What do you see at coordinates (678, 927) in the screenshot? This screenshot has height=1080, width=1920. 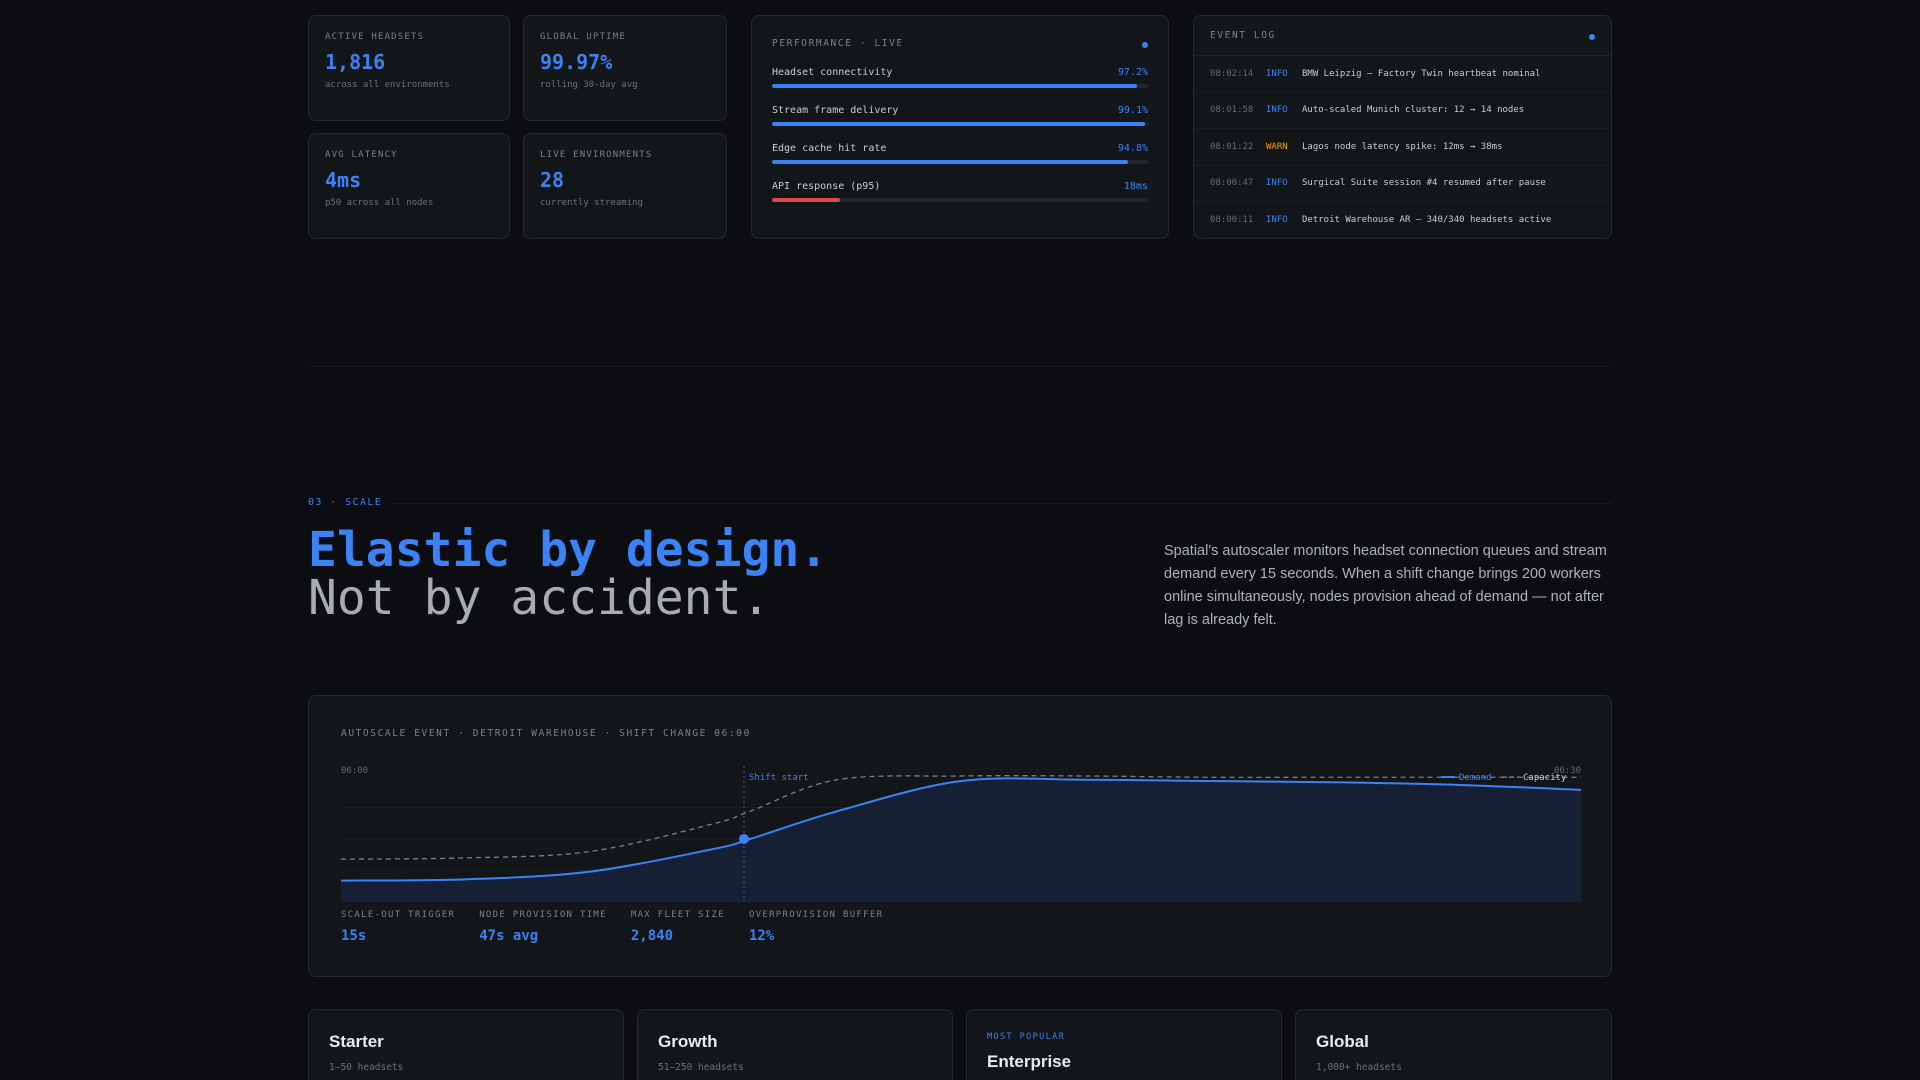 I see `autoscale-stat: MAX FLEET SIZE 2,840` at bounding box center [678, 927].